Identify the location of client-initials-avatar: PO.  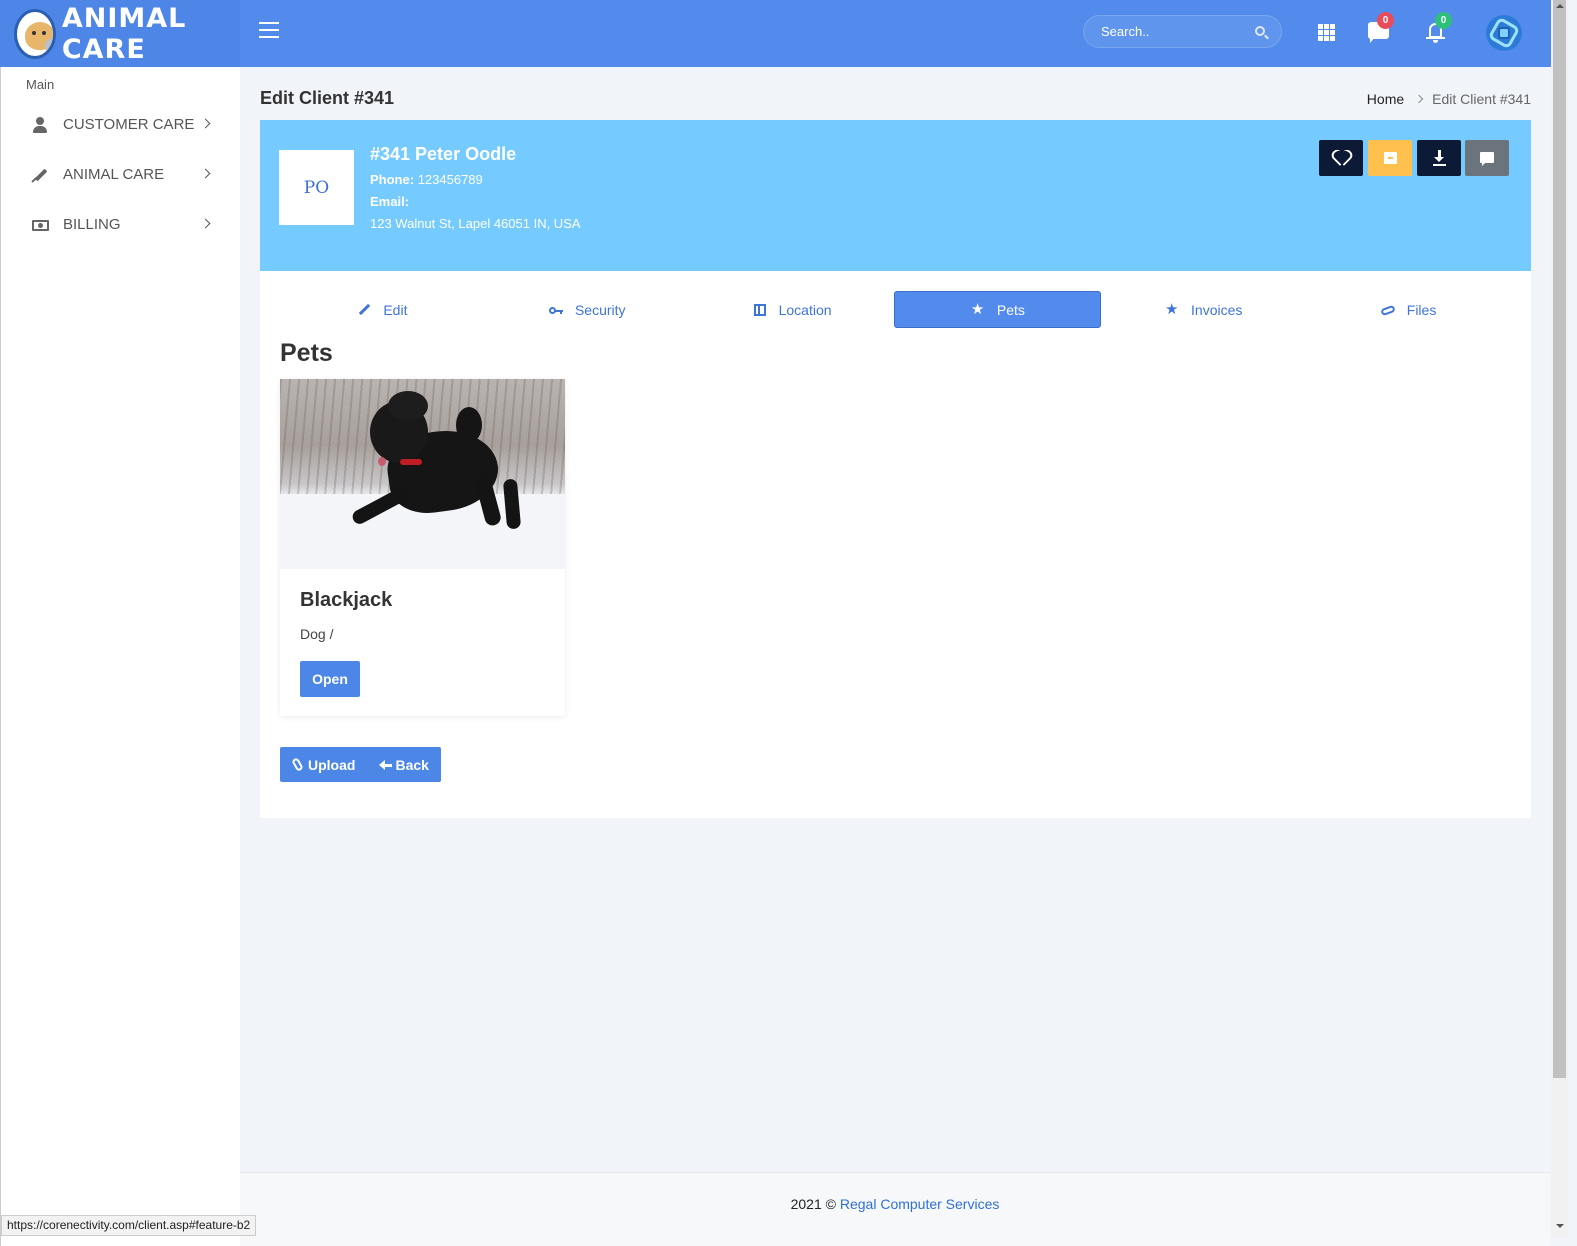
(316, 187).